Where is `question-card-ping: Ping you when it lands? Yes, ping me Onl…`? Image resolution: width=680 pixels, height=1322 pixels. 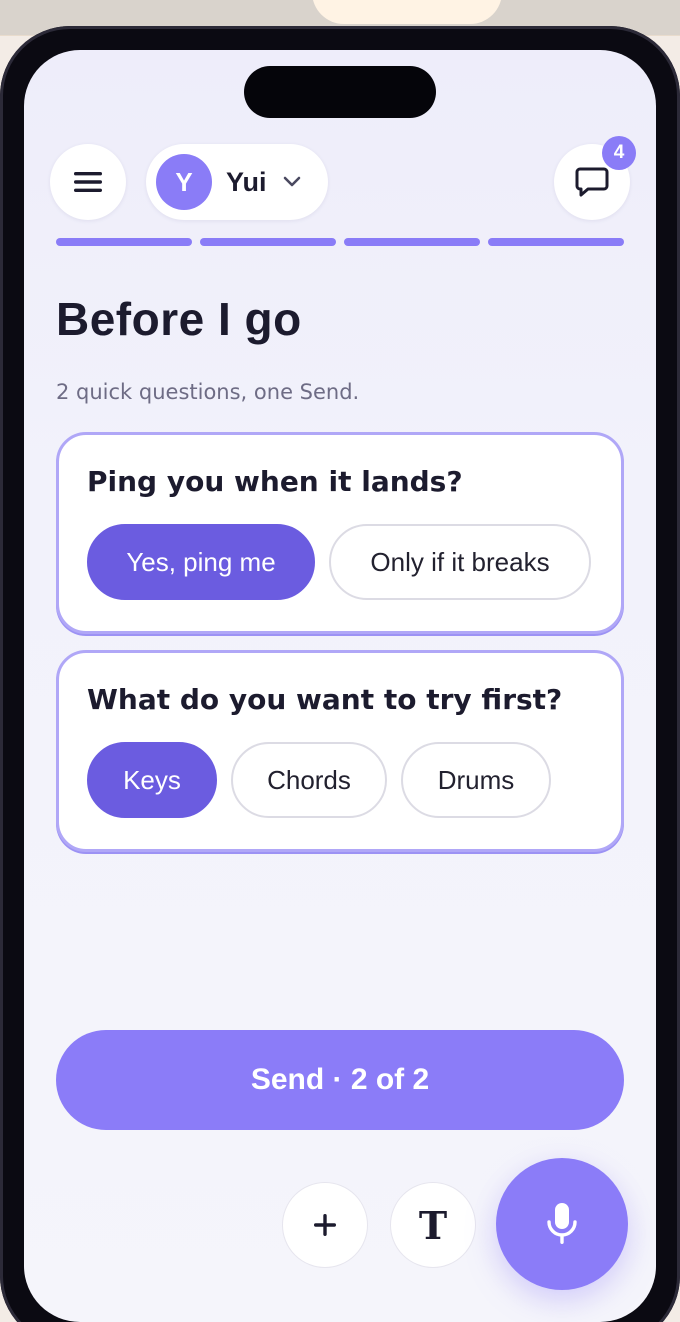 question-card-ping: Ping you when it lands? Yes, ping me Onl… is located at coordinates (340, 533).